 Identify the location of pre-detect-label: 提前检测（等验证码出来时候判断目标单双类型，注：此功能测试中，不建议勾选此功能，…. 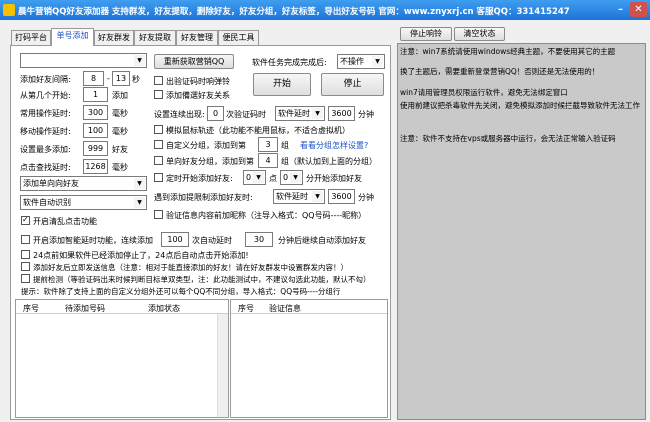
(202, 279).